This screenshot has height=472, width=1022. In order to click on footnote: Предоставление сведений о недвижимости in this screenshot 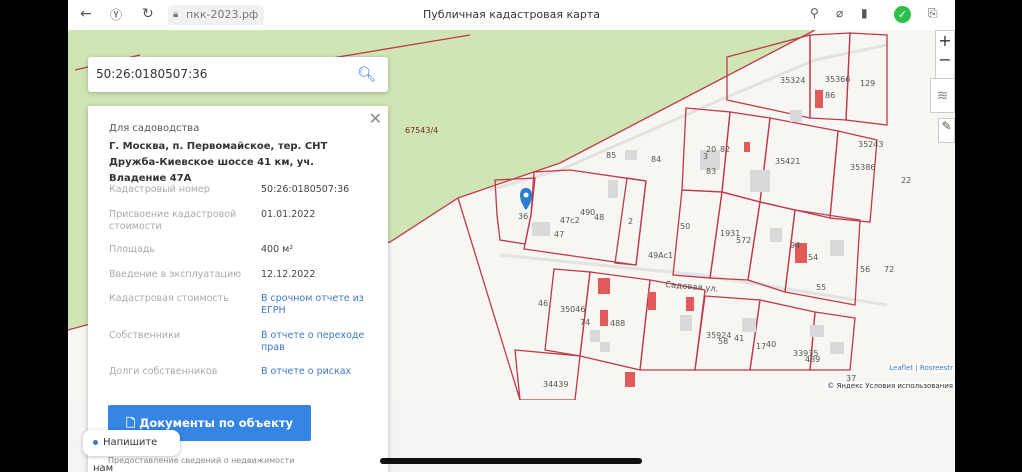, I will do `click(201, 460)`.